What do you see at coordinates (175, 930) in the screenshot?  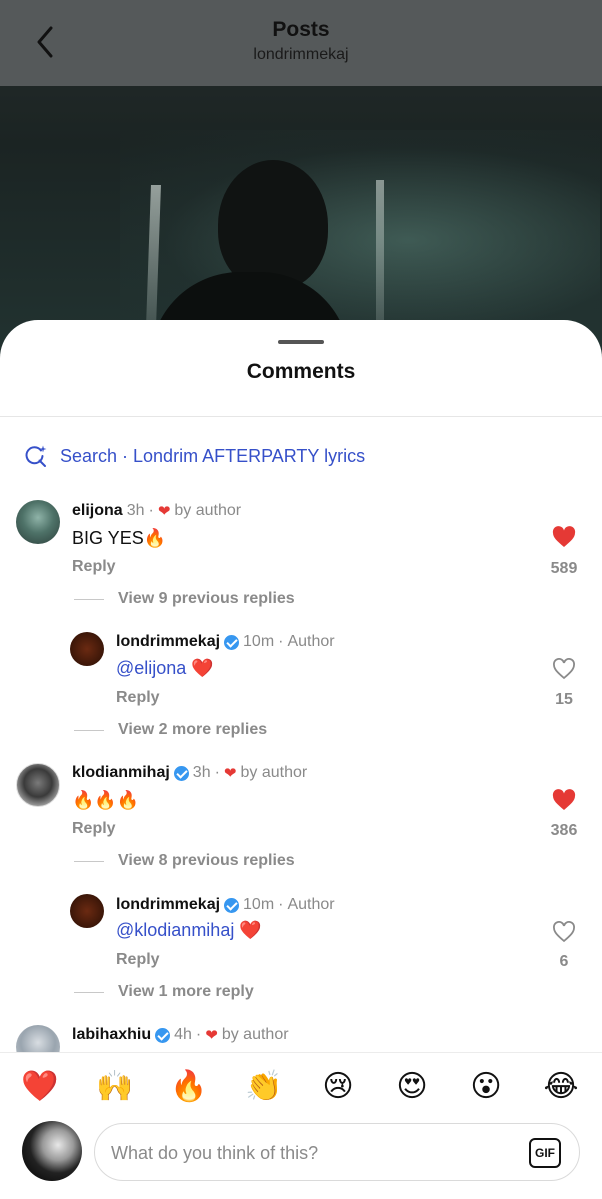 I see `mention-link: @klodianmihaj` at bounding box center [175, 930].